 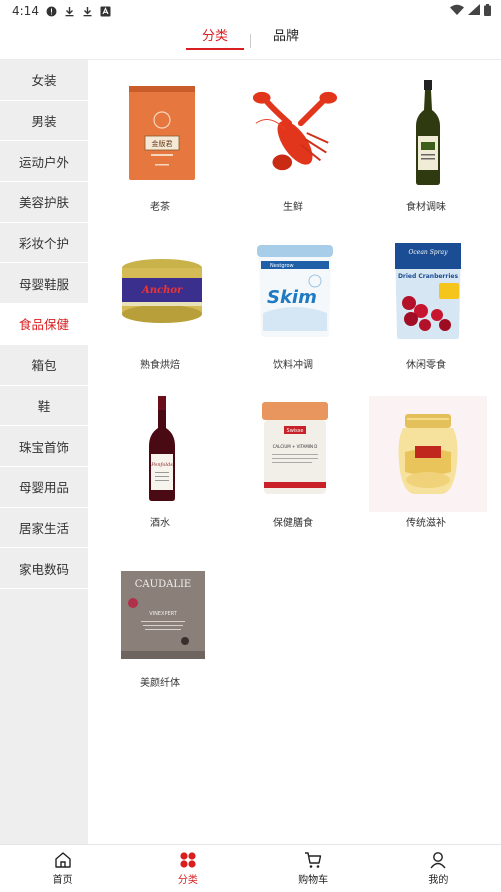 I want to click on bottom-nav: 首页 分类 购物车 我的, so click(x=250, y=868).